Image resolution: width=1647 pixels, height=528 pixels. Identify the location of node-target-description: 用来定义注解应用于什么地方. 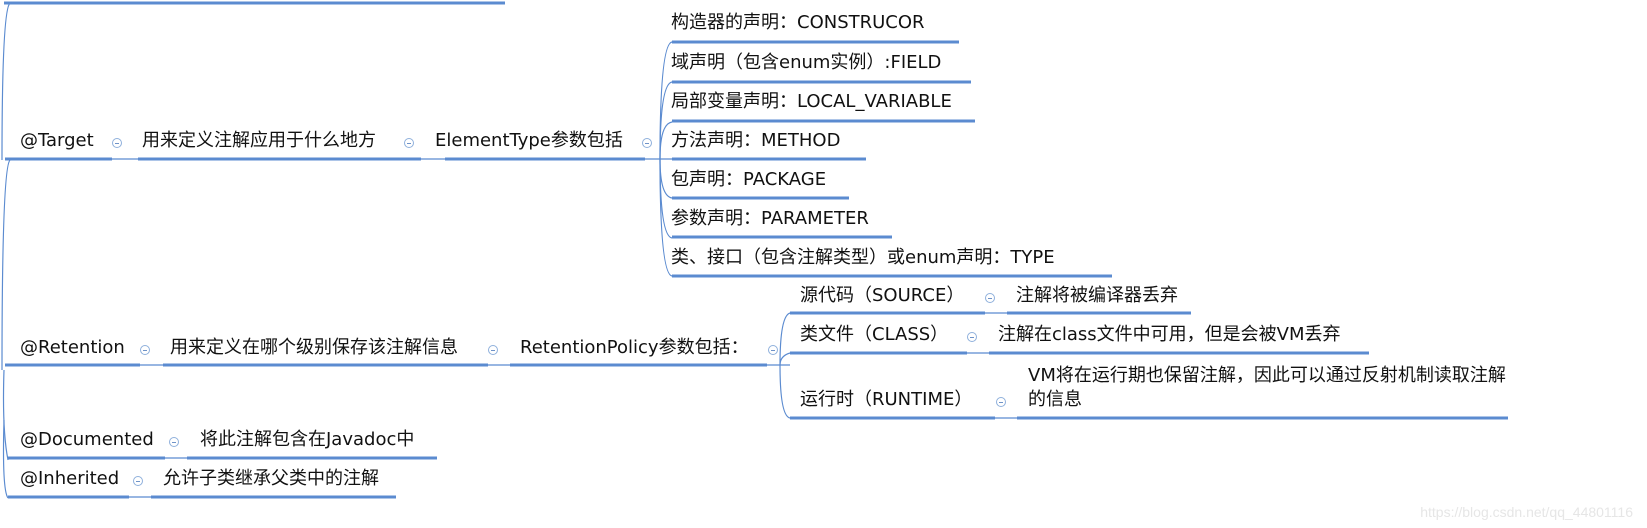
(259, 141).